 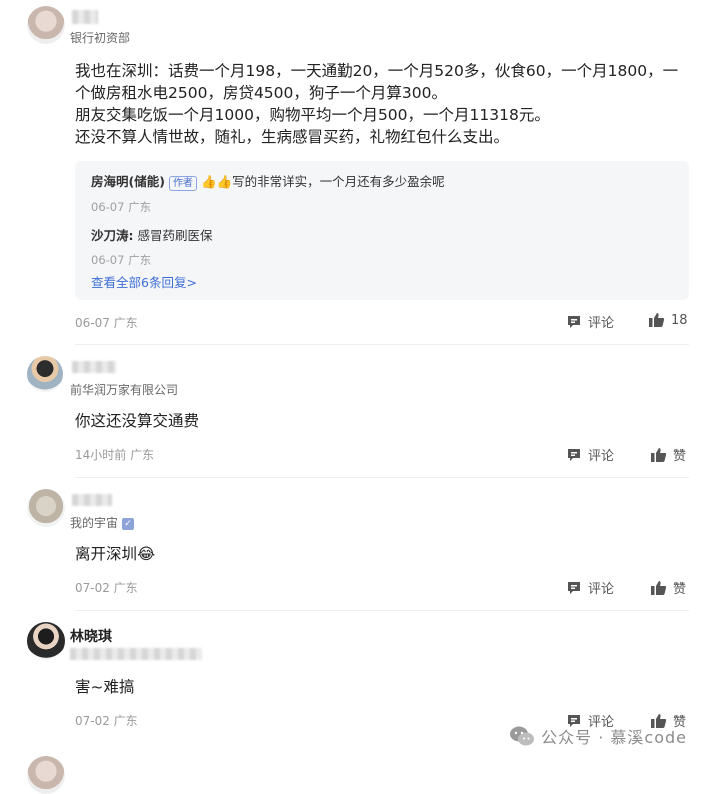 I want to click on wechat-icon, so click(x=522, y=736).